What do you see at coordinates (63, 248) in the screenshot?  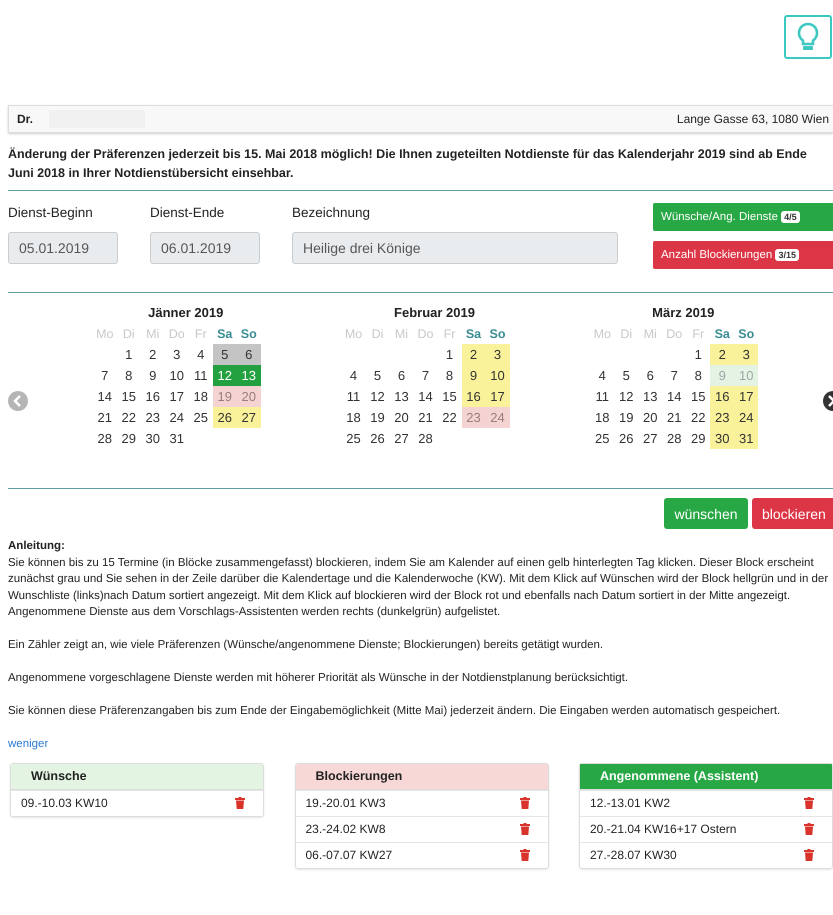 I see `input-field: 05.01.2019` at bounding box center [63, 248].